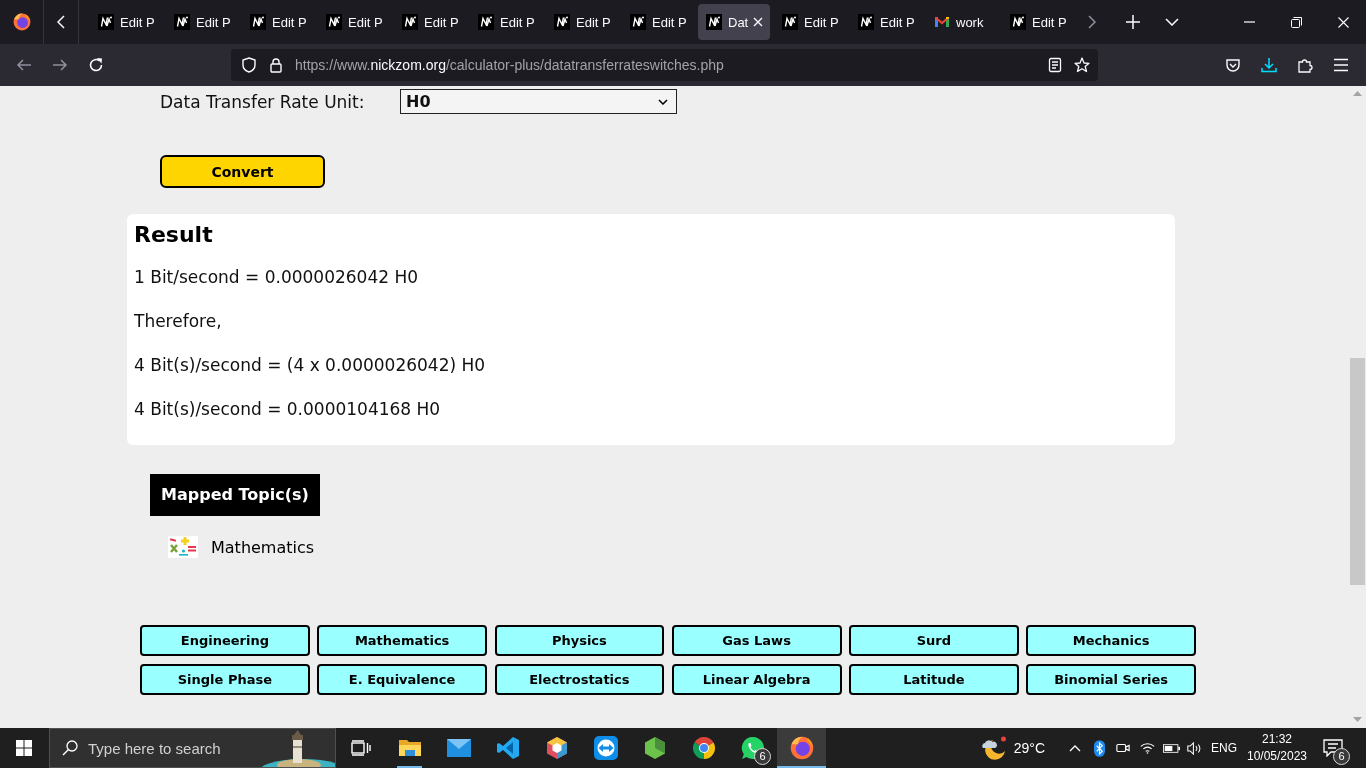 This screenshot has width=1366, height=768. What do you see at coordinates (276, 65) in the screenshot?
I see `lock-icon` at bounding box center [276, 65].